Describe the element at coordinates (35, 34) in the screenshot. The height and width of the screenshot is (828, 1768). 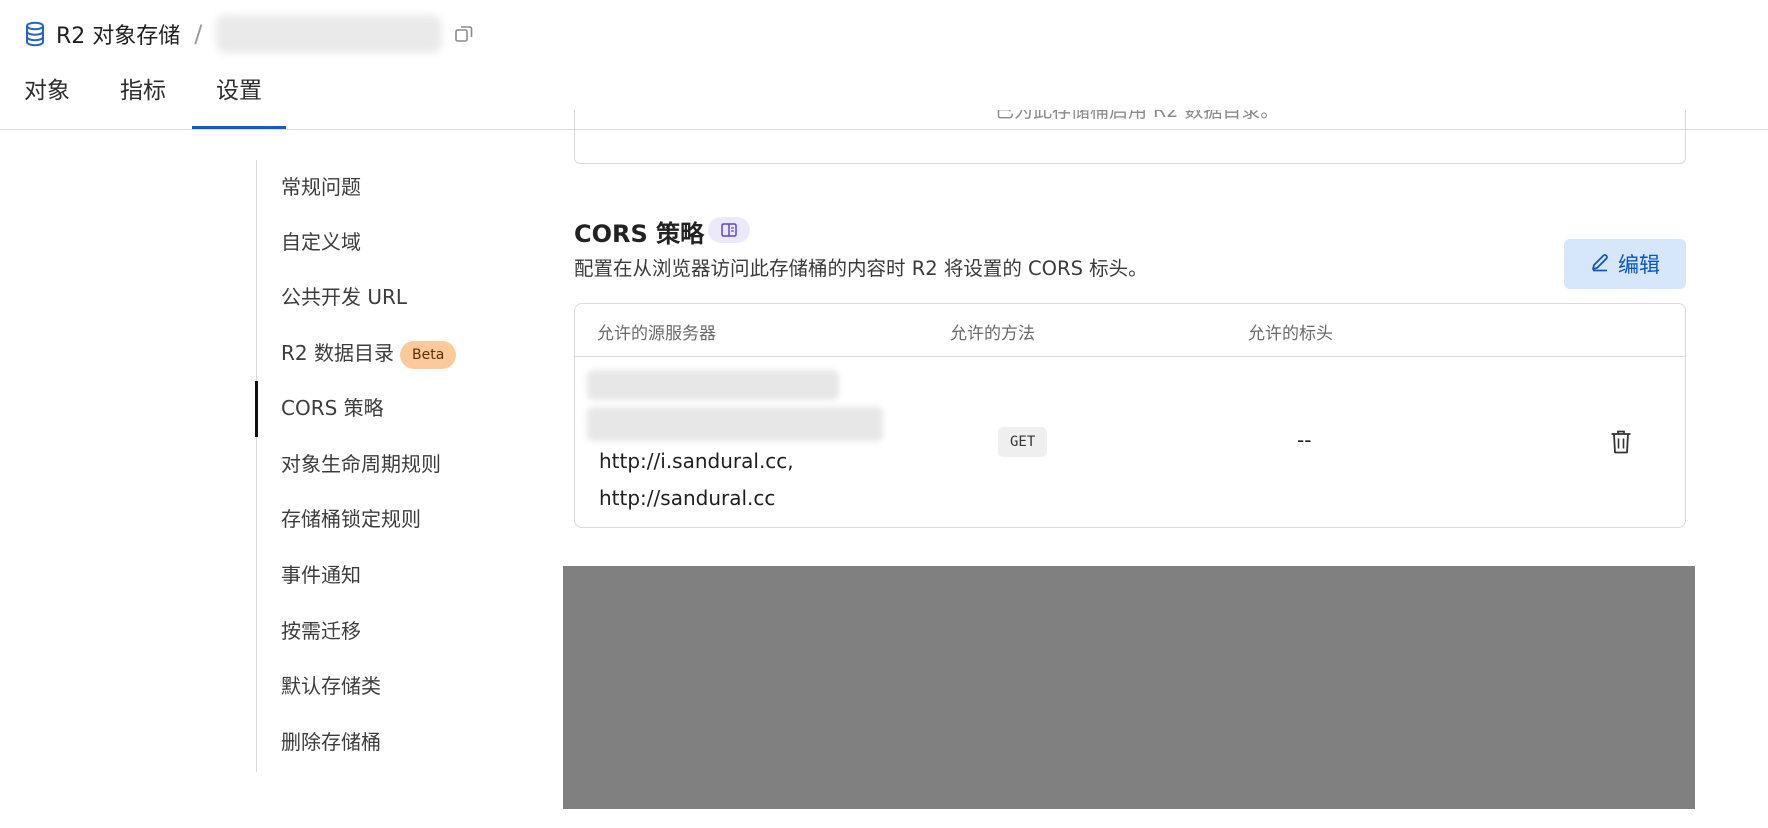
I see `database-icon` at that location.